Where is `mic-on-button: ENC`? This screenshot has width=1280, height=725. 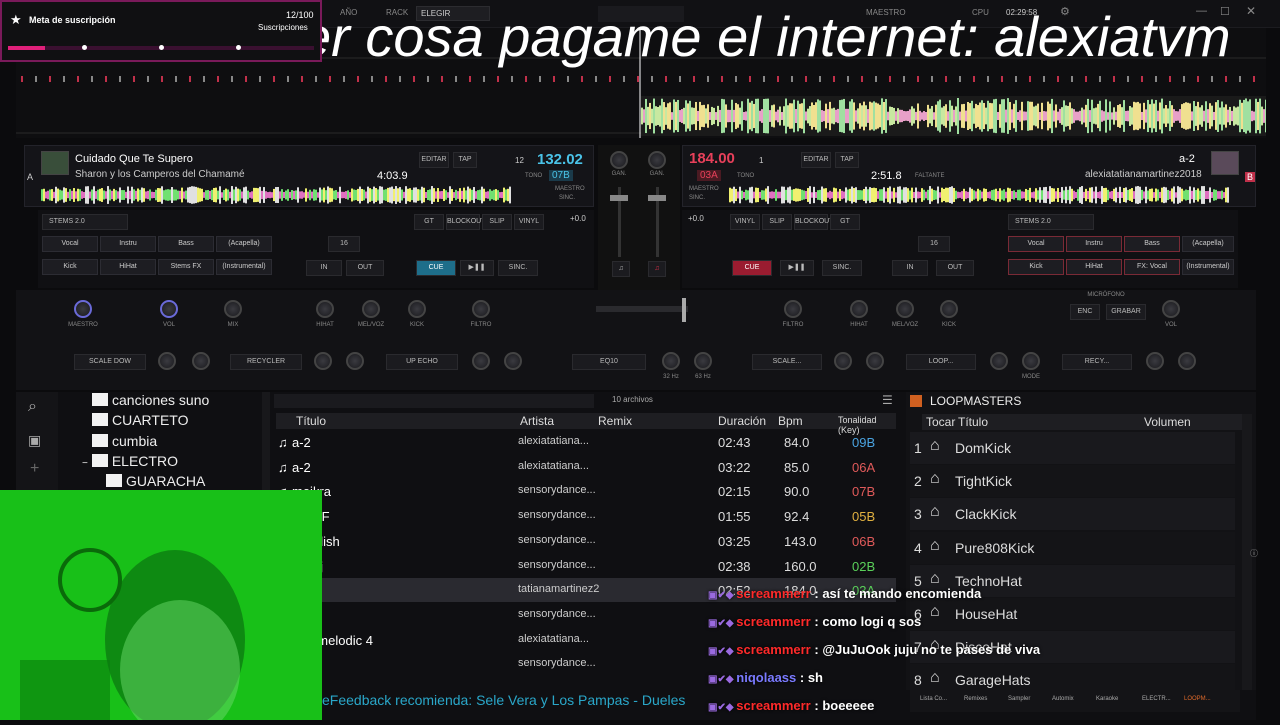 mic-on-button: ENC is located at coordinates (1085, 312).